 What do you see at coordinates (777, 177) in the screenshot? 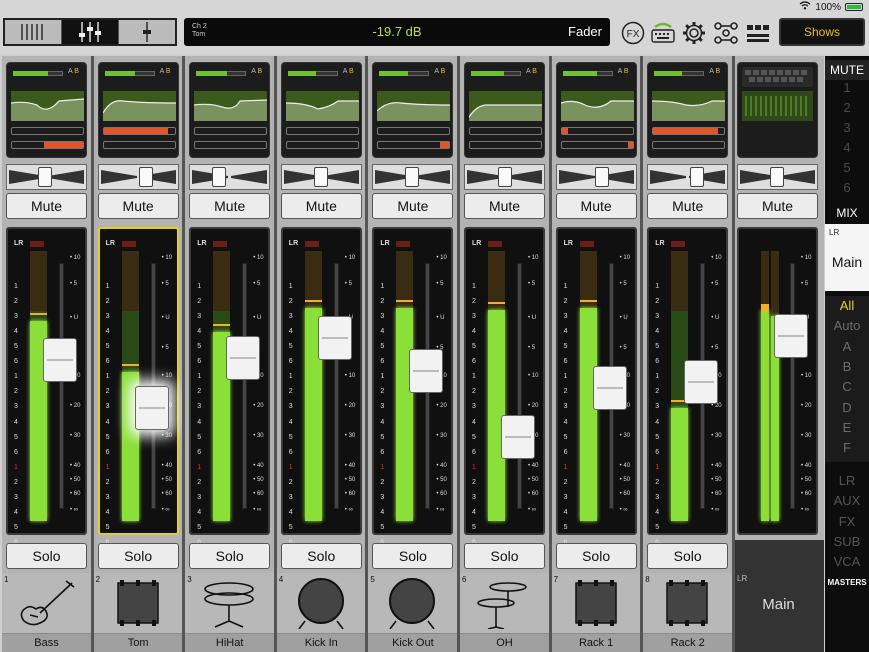
I see `master-balance-slider` at bounding box center [777, 177].